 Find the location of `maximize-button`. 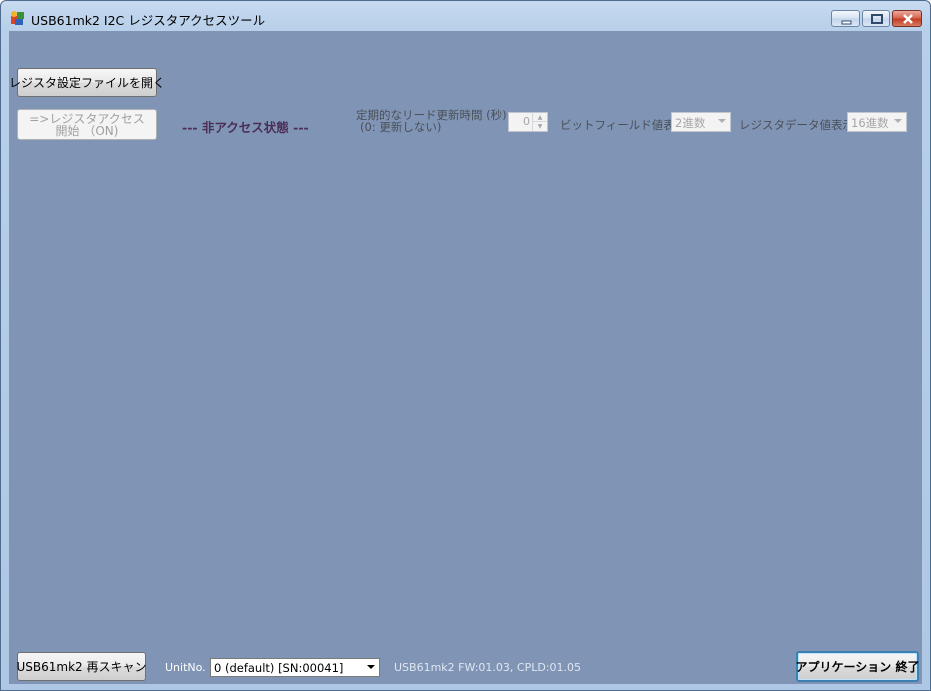

maximize-button is located at coordinates (876, 18).